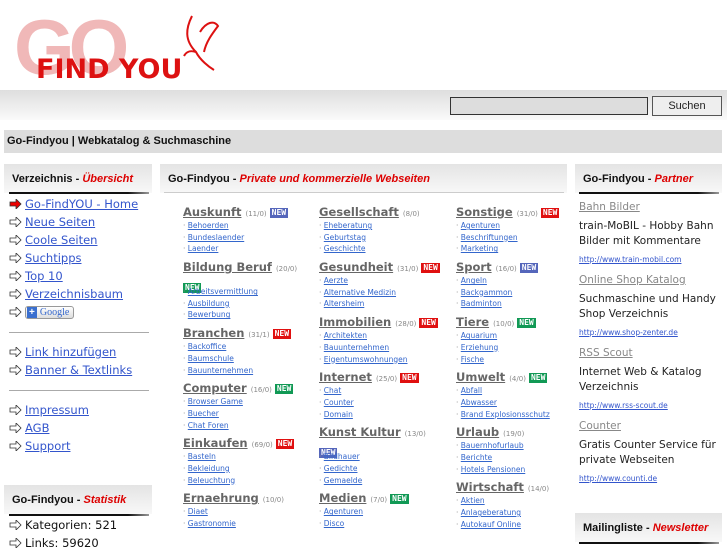 Image resolution: width=727 pixels, height=552 pixels. Describe the element at coordinates (57, 410) in the screenshot. I see `nav-link: Impressum` at that location.